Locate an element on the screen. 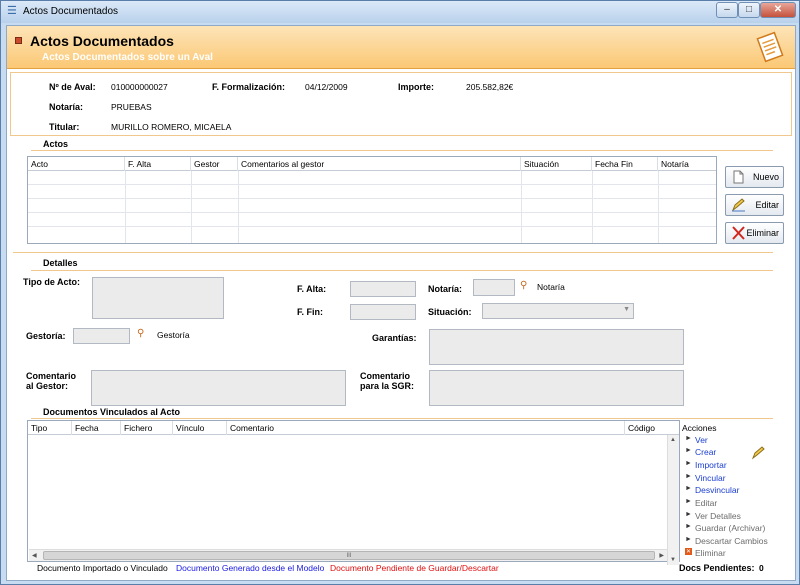 This screenshot has width=800, height=585. delete-x-icon is located at coordinates (738, 233).